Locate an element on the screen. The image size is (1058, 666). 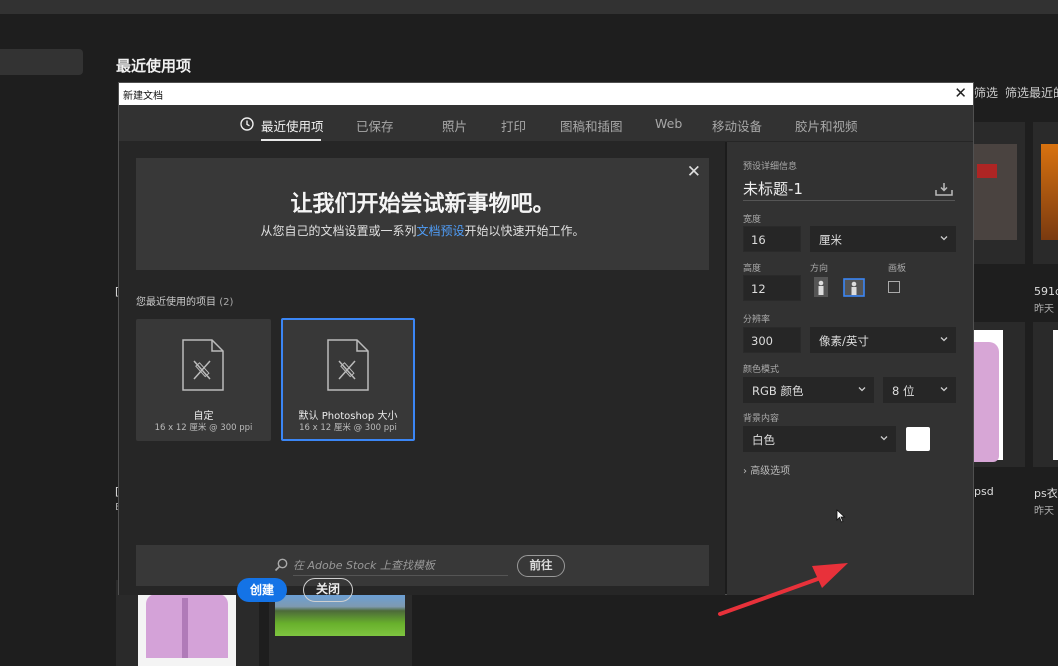
banner-text-end: 开始以快速开始工作。 is located at coordinates (524, 231).